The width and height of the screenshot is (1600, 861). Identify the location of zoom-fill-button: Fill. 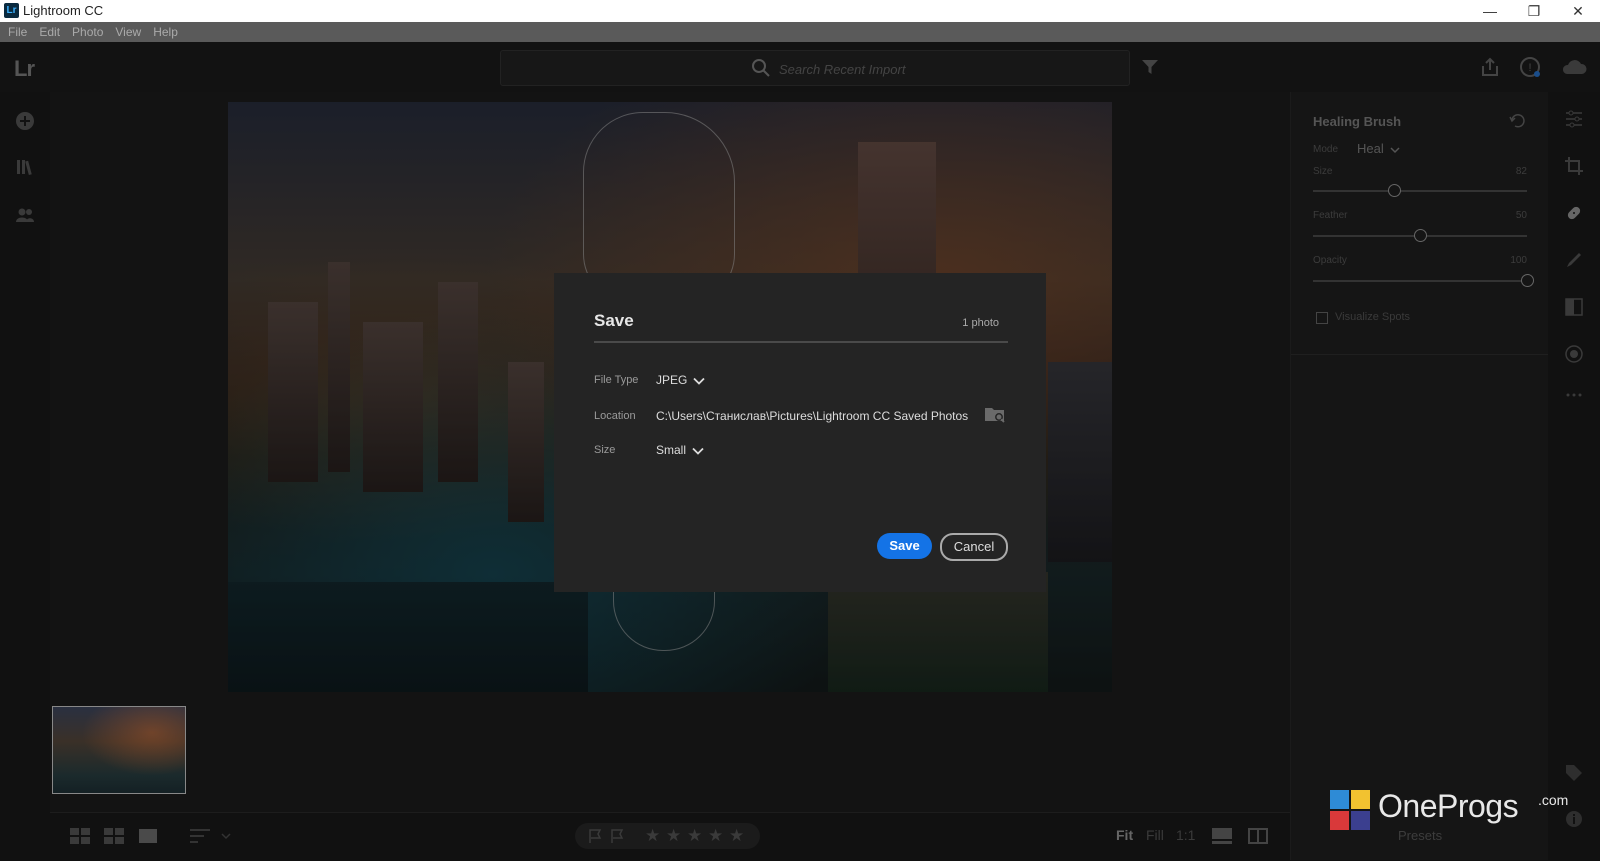
(1155, 835).